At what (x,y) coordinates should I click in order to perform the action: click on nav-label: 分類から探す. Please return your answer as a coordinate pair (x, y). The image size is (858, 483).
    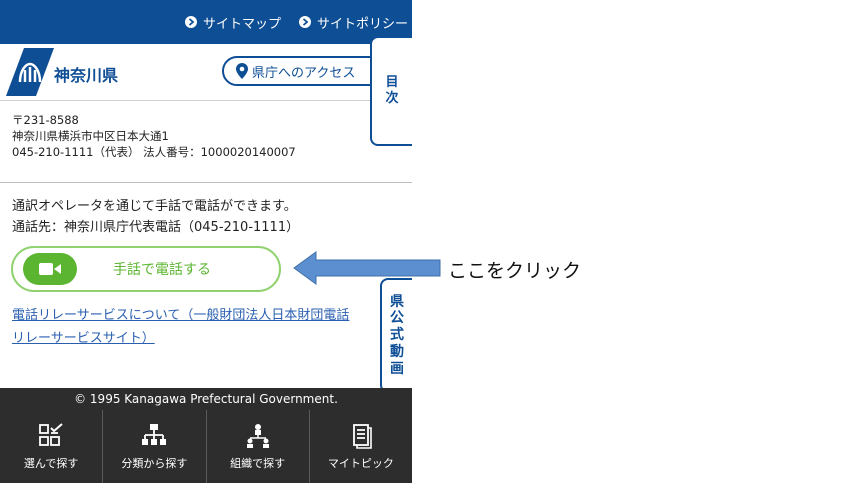
    Looking at the image, I should click on (154, 463).